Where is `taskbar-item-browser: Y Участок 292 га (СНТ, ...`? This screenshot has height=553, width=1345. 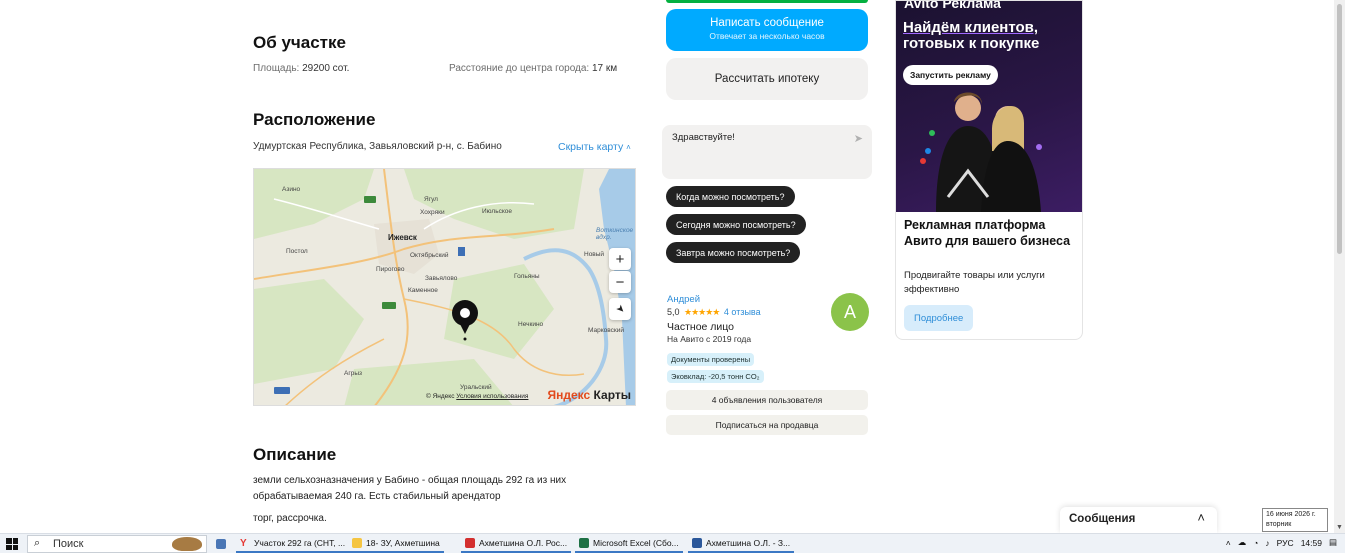
taskbar-item-browser: Y Участок 292 га (СНТ, ... is located at coordinates (293, 544).